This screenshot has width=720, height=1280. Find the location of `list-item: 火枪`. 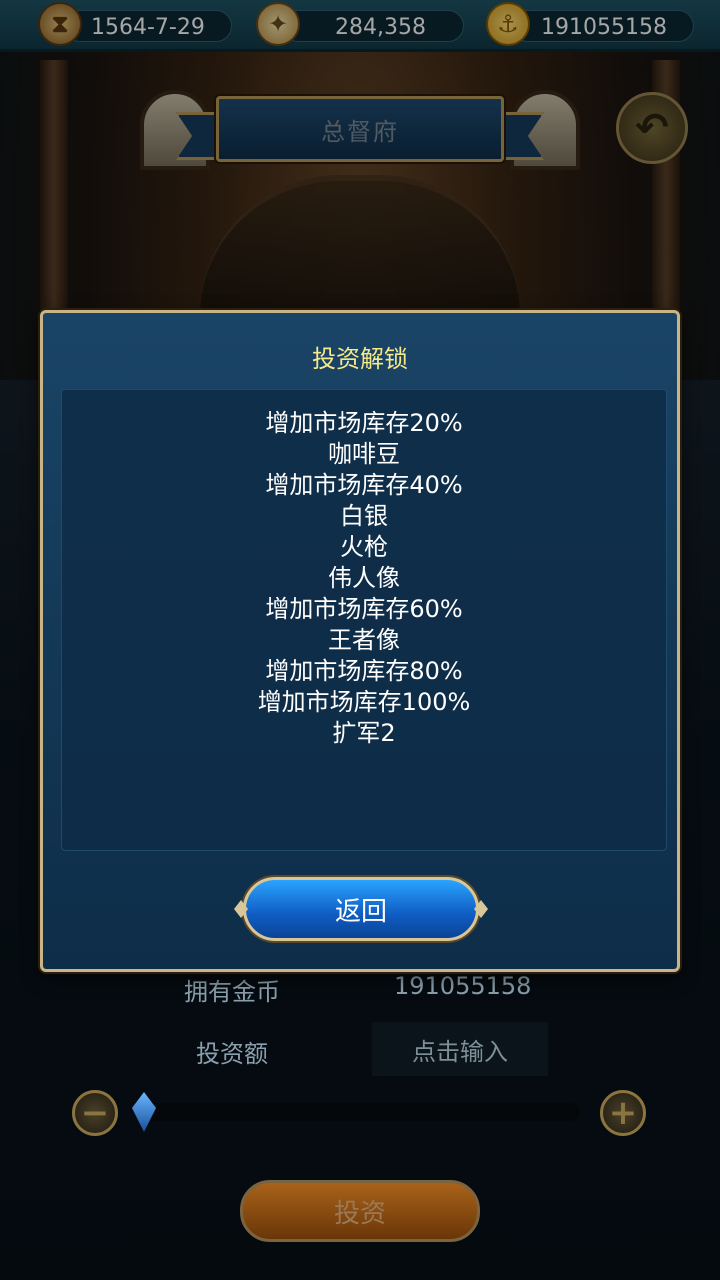

list-item: 火枪 is located at coordinates (364, 547).